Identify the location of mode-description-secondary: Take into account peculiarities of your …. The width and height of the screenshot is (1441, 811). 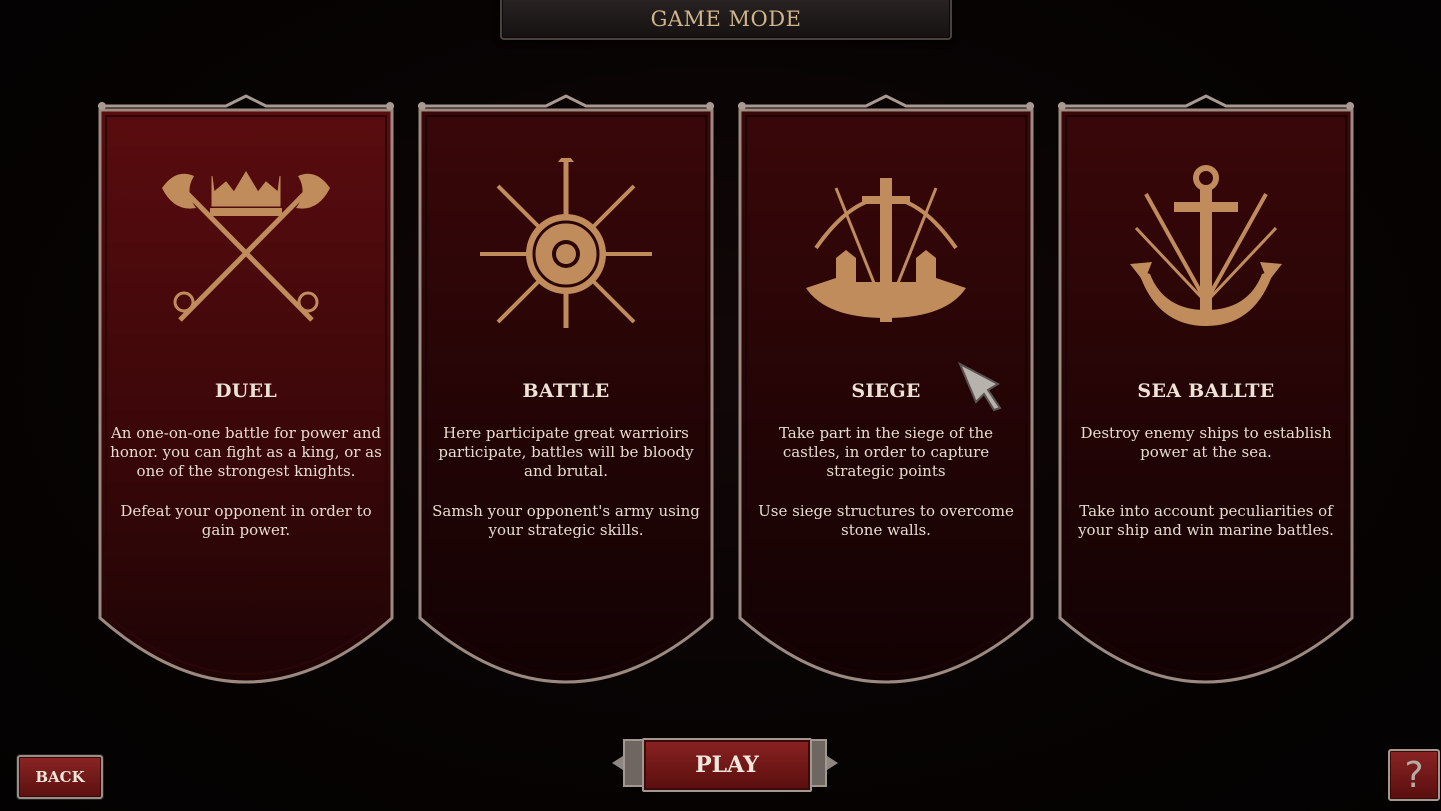
(1206, 520).